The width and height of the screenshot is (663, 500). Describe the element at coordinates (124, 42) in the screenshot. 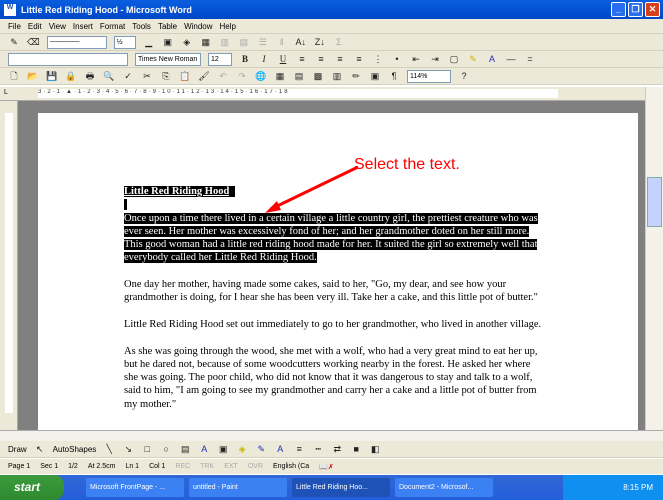

I see `line-weight-select: ½` at that location.